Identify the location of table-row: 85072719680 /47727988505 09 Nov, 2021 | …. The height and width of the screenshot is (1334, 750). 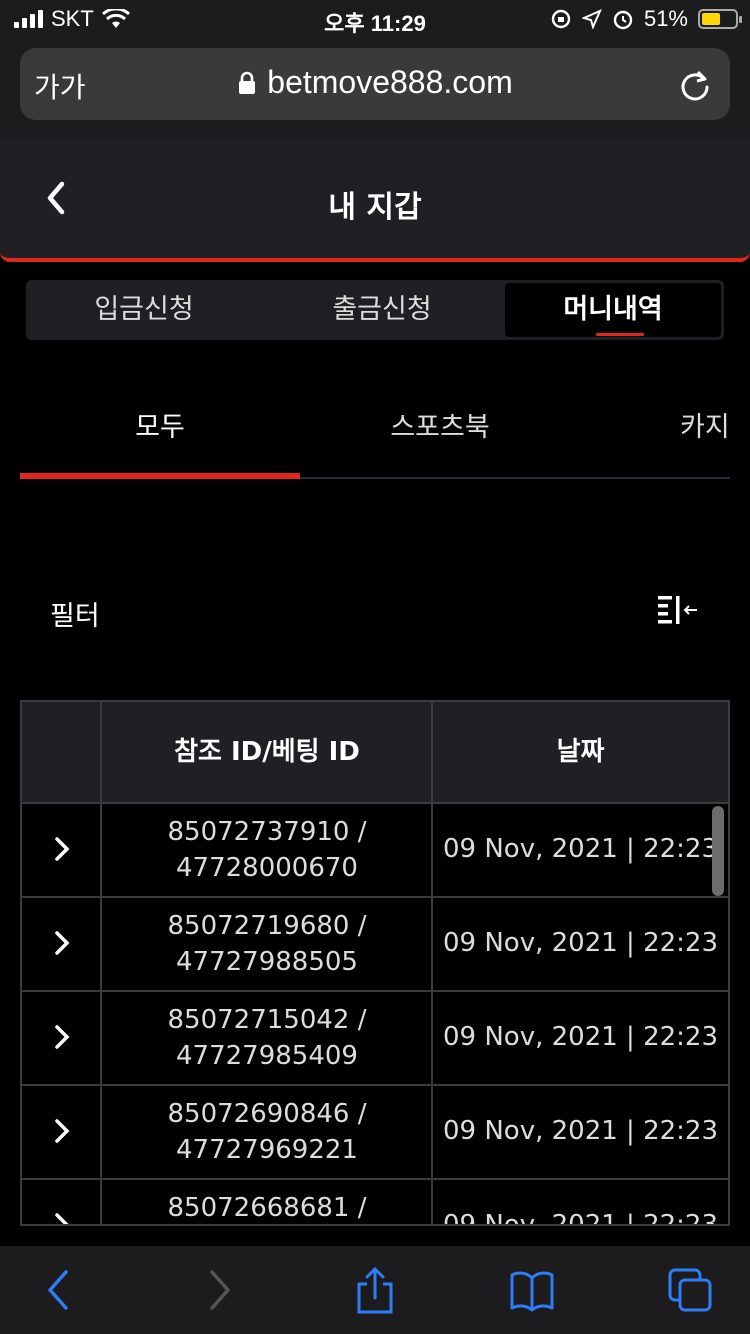
(375, 944).